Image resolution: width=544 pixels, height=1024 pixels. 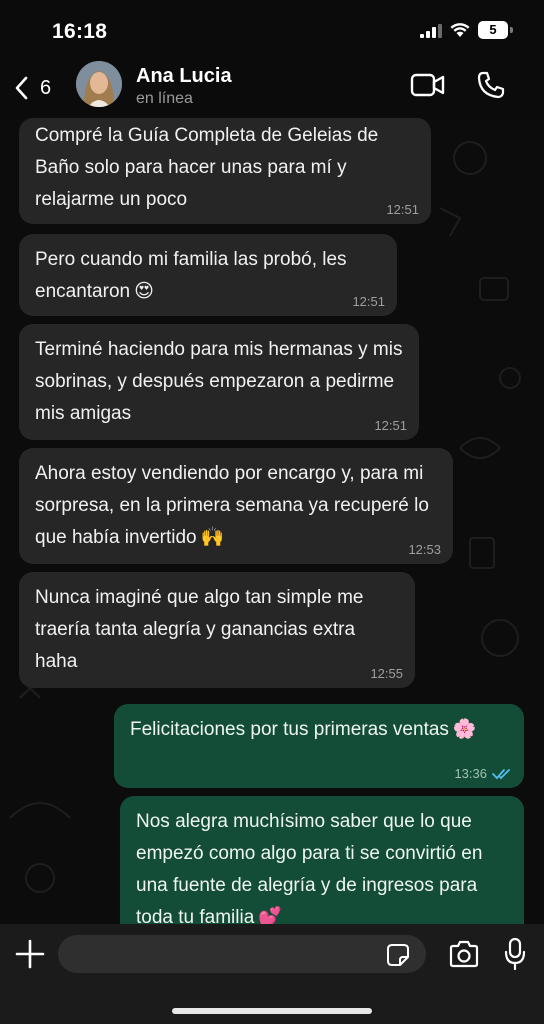 What do you see at coordinates (464, 729) in the screenshot?
I see `flower-emoji: 🌸` at bounding box center [464, 729].